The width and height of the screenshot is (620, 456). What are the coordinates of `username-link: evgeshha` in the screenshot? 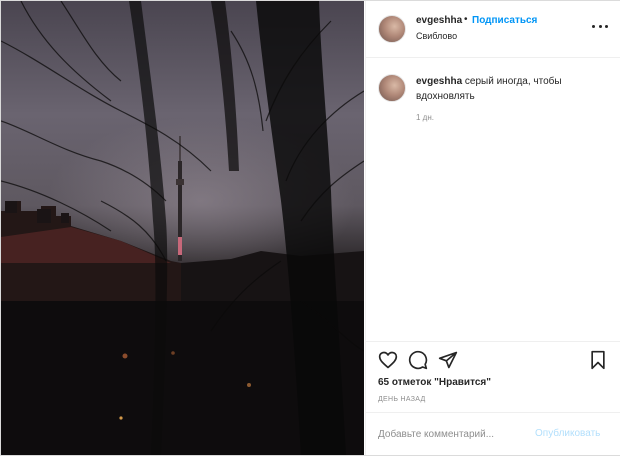 It's located at (439, 20).